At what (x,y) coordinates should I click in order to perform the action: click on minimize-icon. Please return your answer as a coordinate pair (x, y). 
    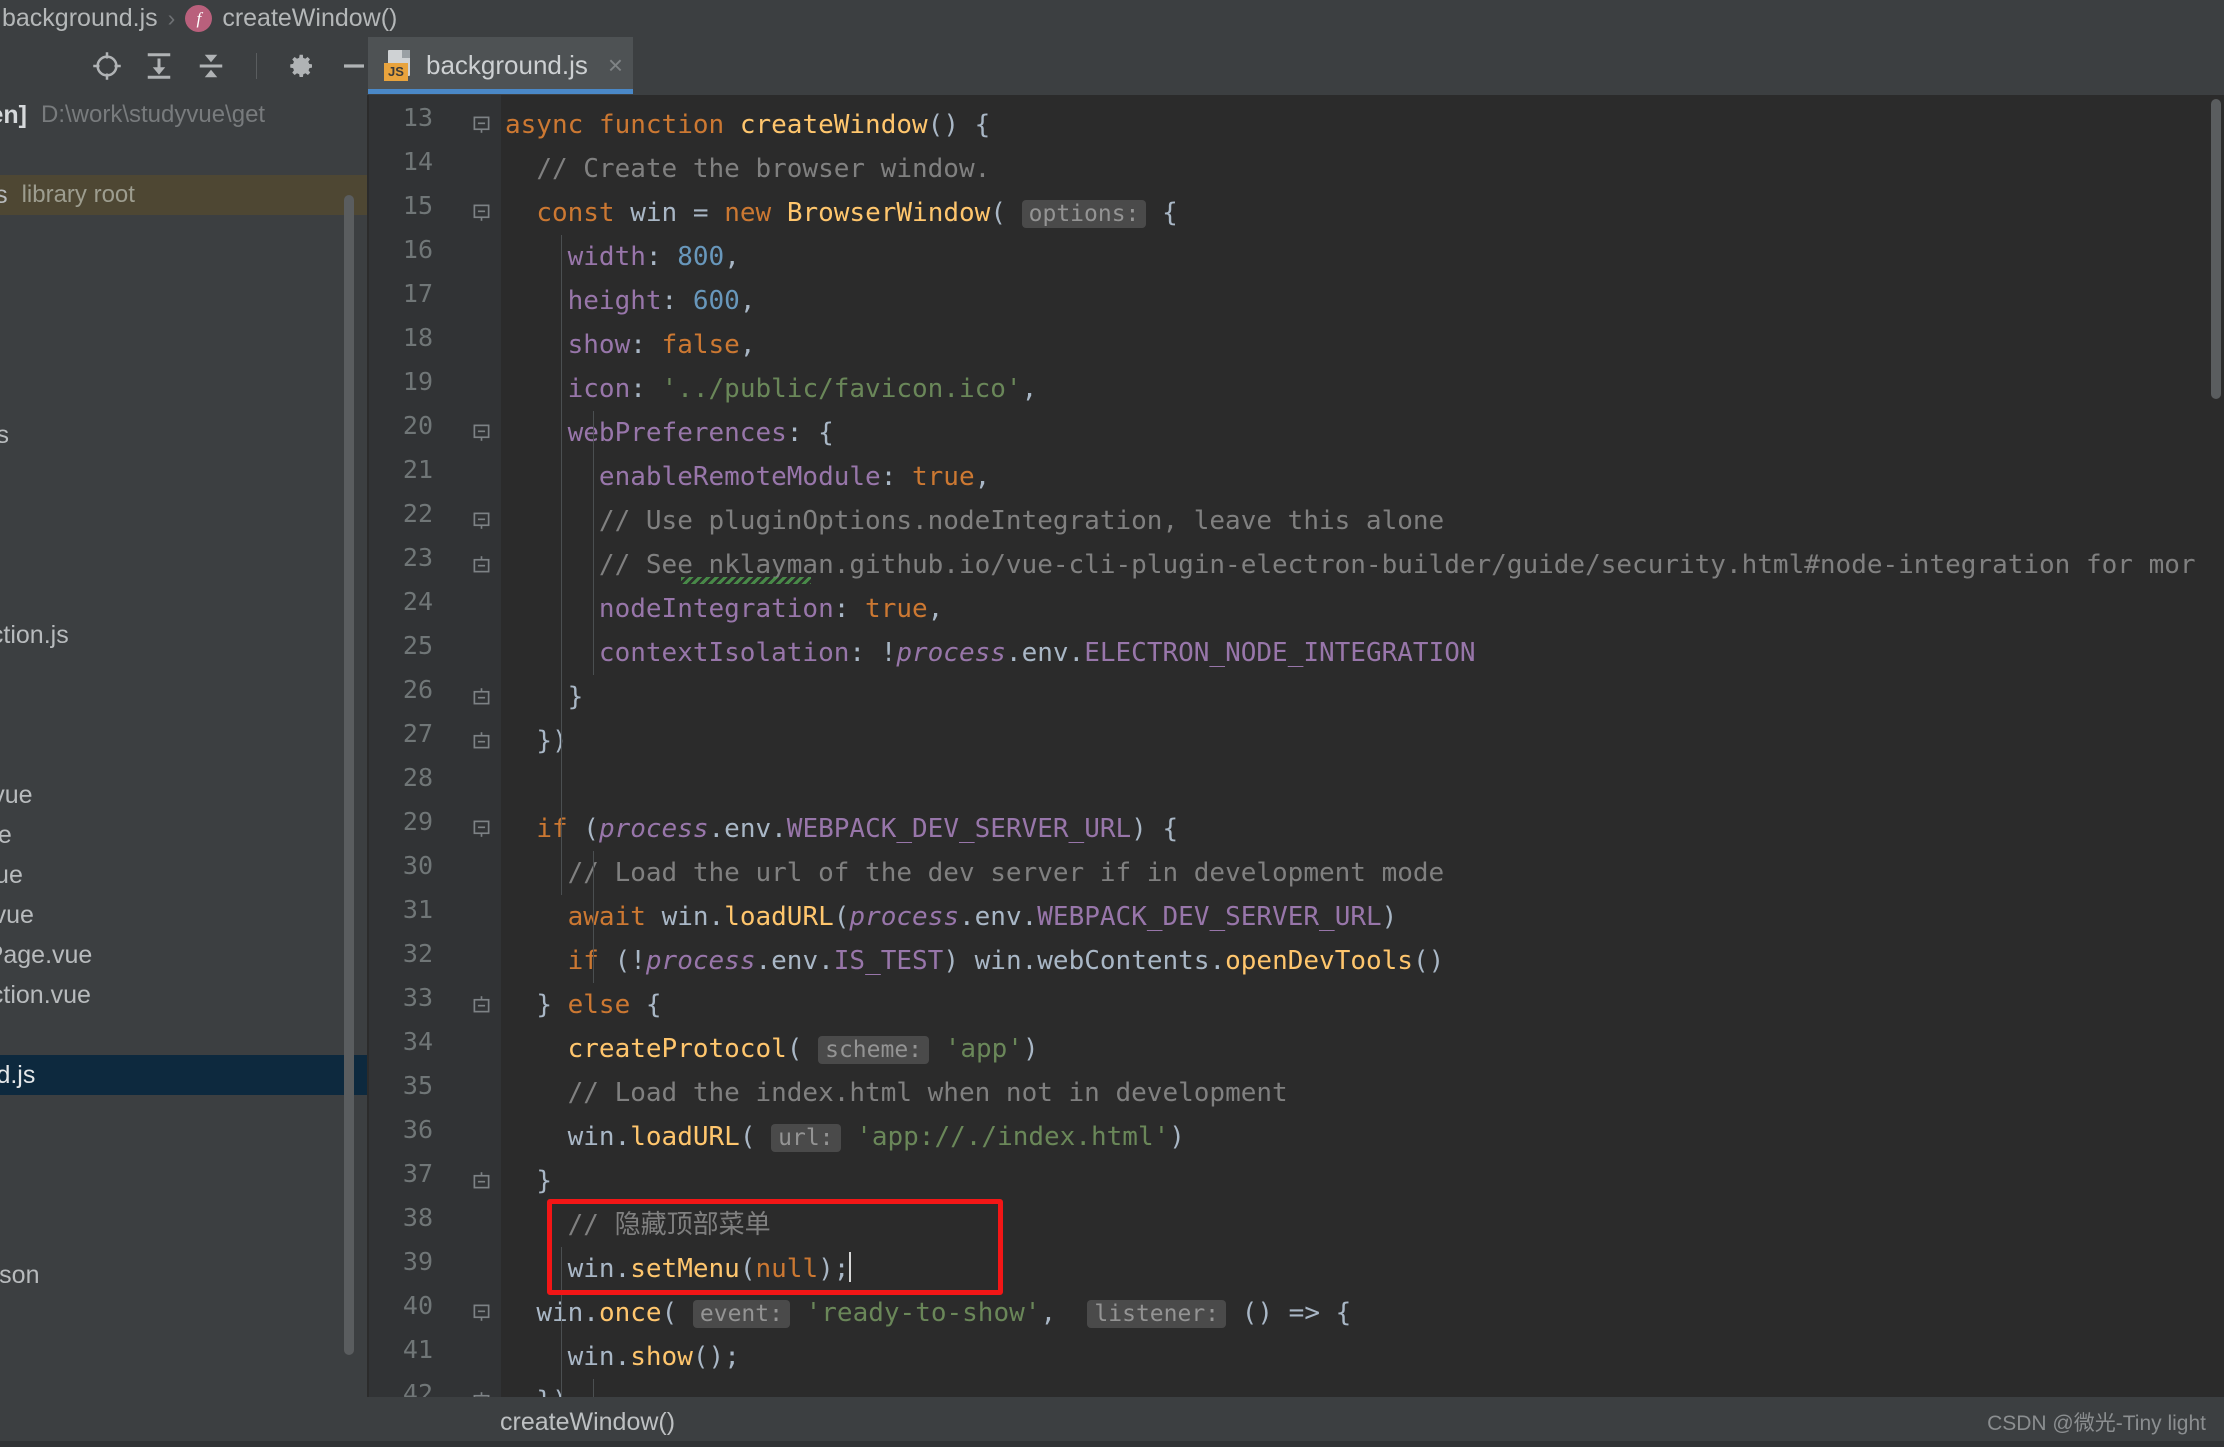
    Looking at the image, I should click on (354, 66).